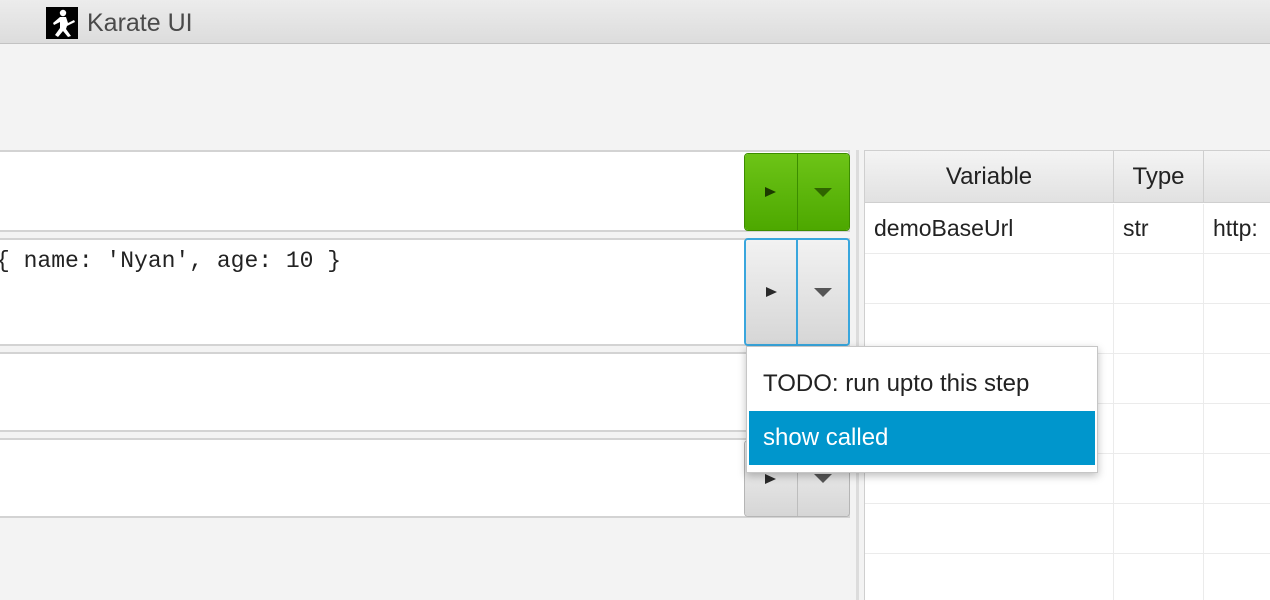 The image size is (1270, 600). I want to click on window-title: Karate UI, so click(140, 23).